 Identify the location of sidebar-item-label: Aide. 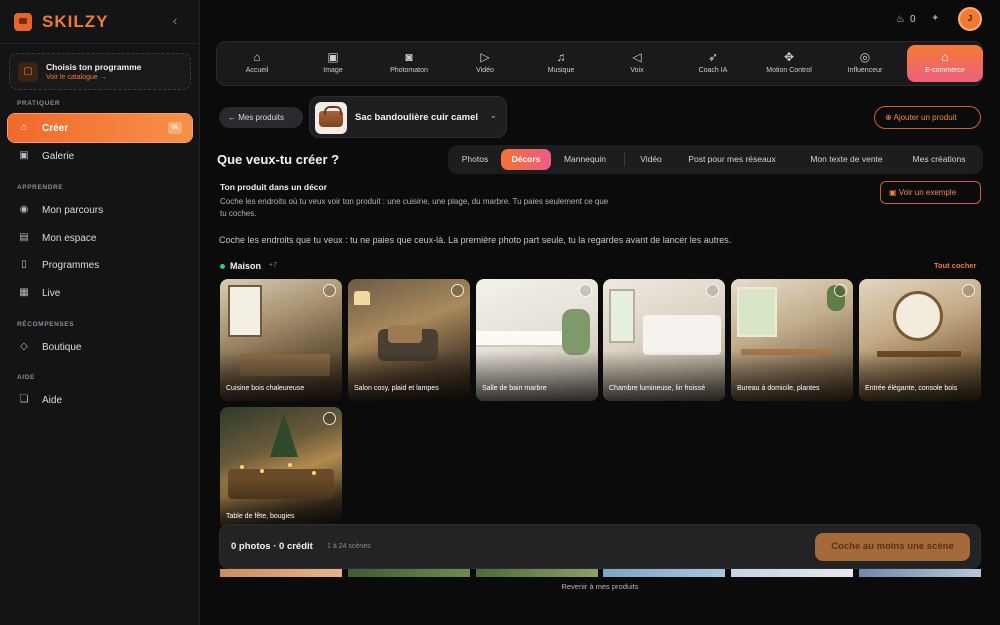
(52, 400).